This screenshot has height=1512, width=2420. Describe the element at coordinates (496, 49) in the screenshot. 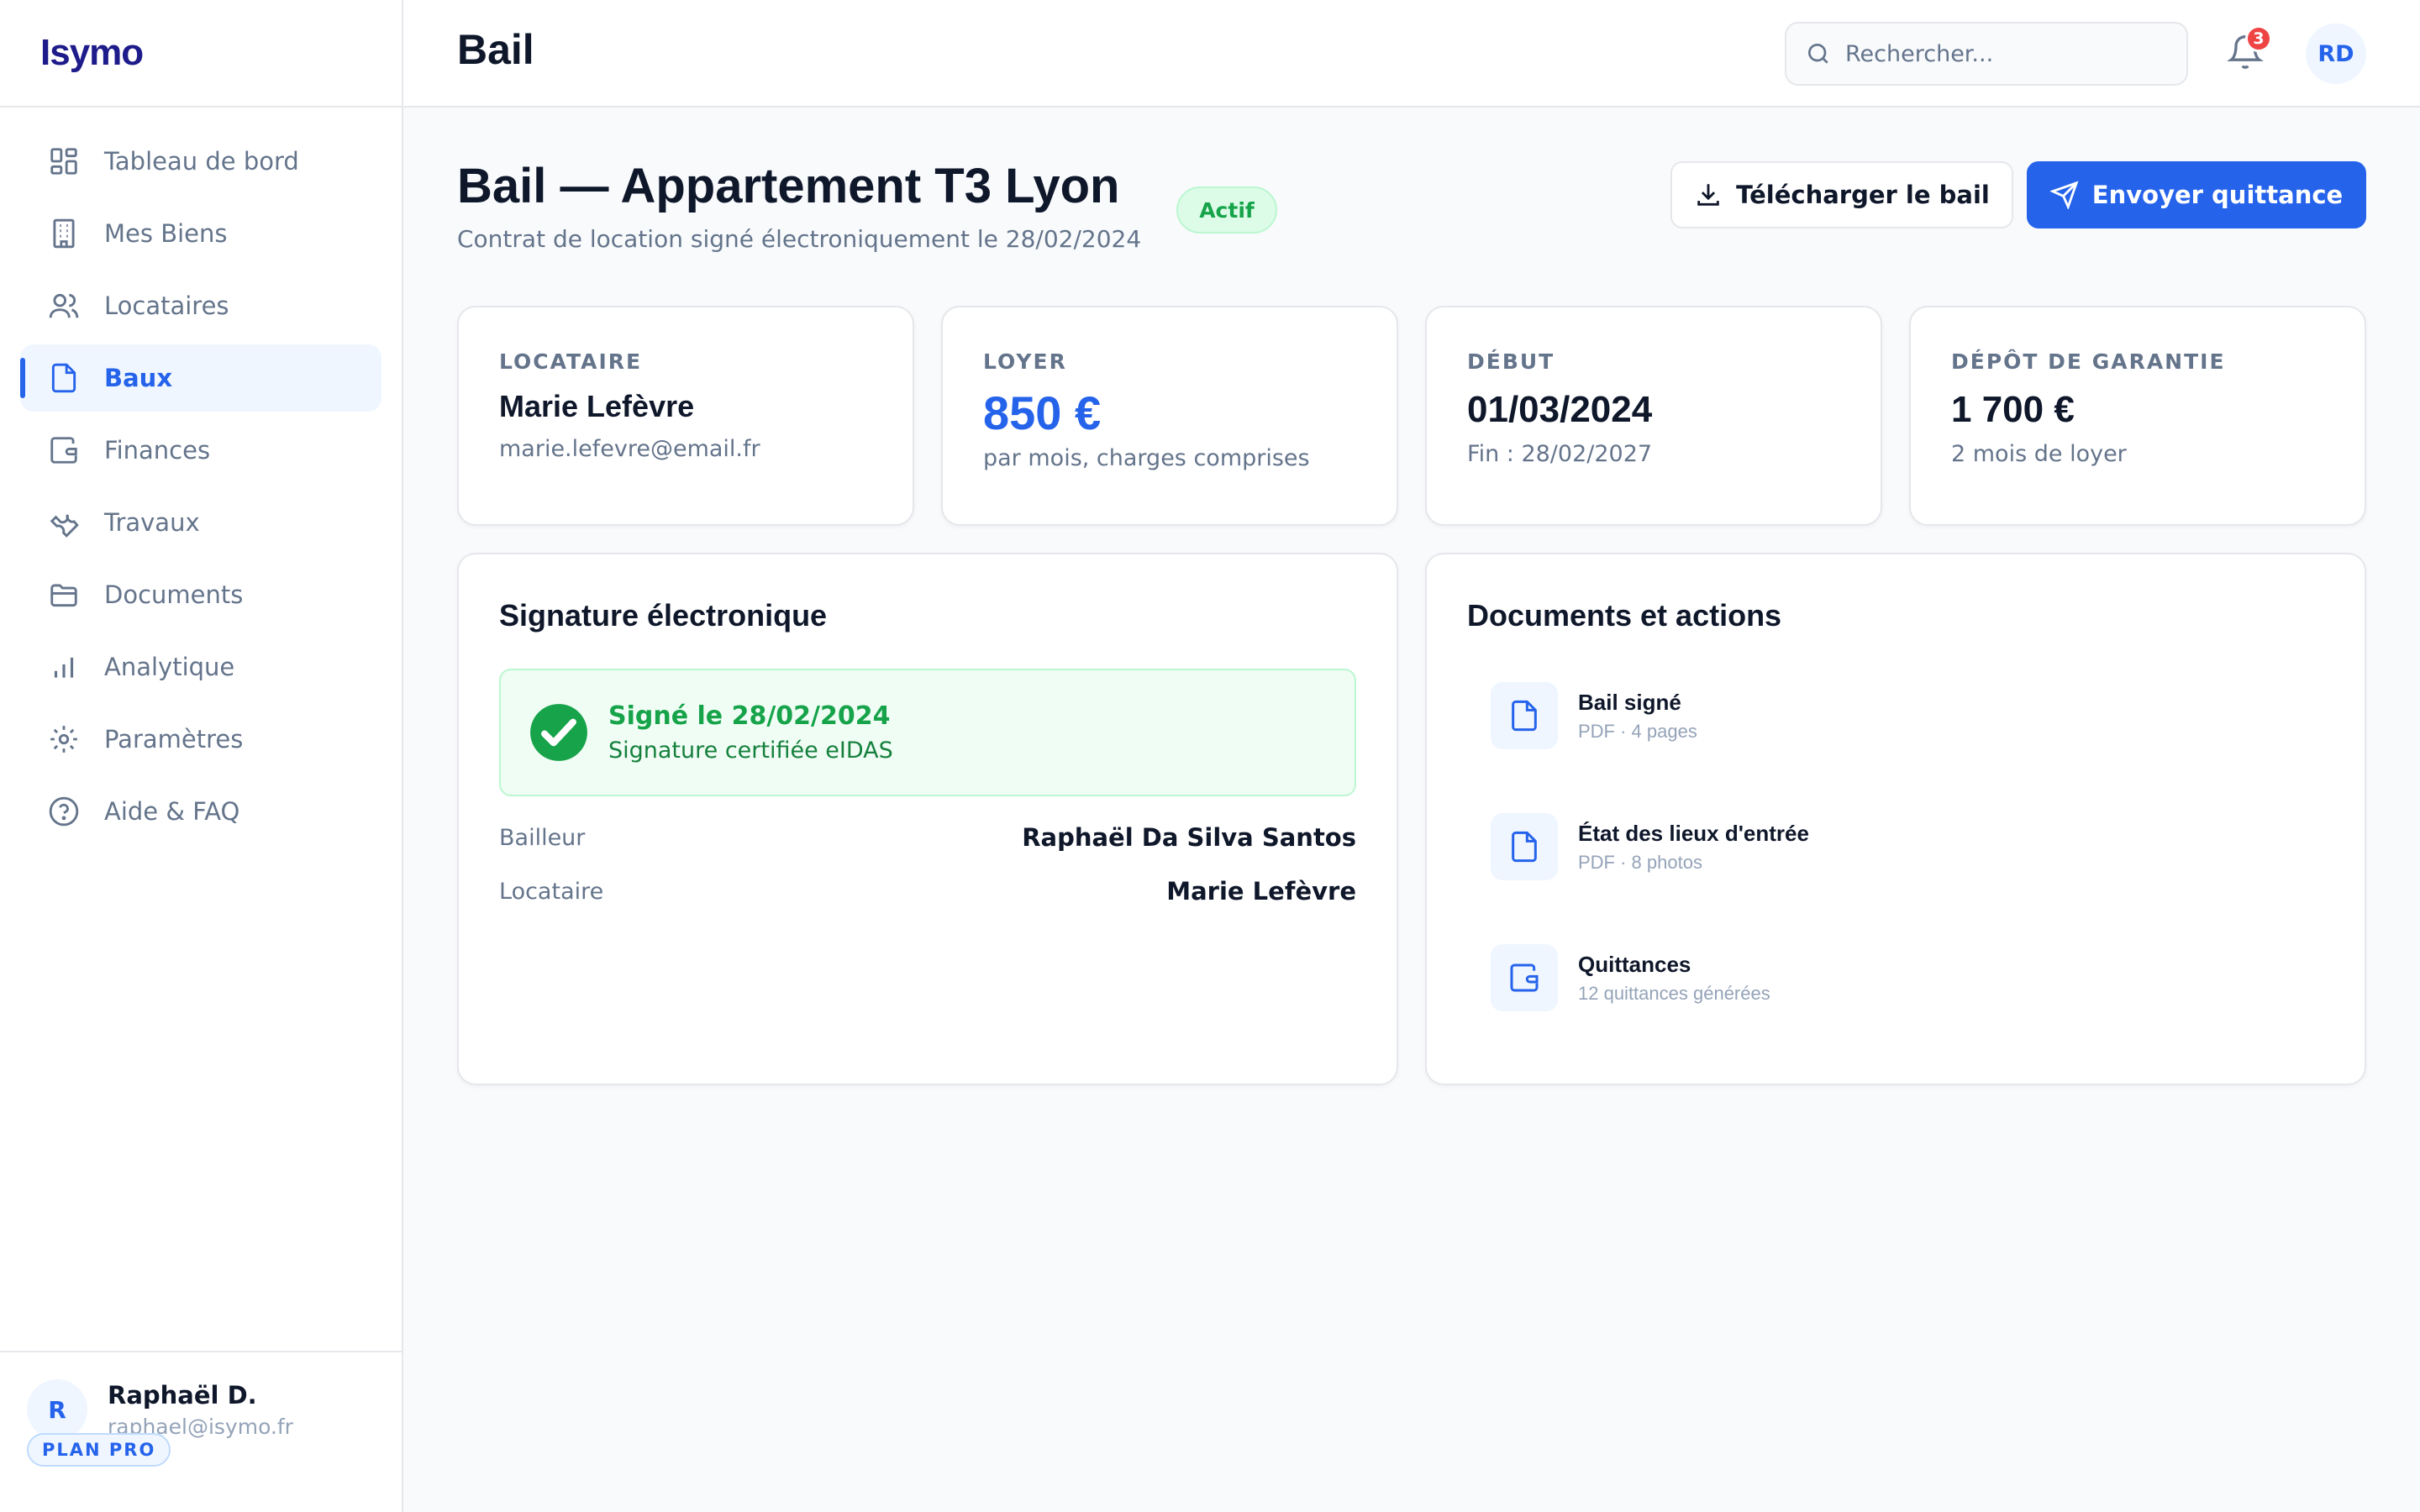

I see `page-title: Bail` at that location.